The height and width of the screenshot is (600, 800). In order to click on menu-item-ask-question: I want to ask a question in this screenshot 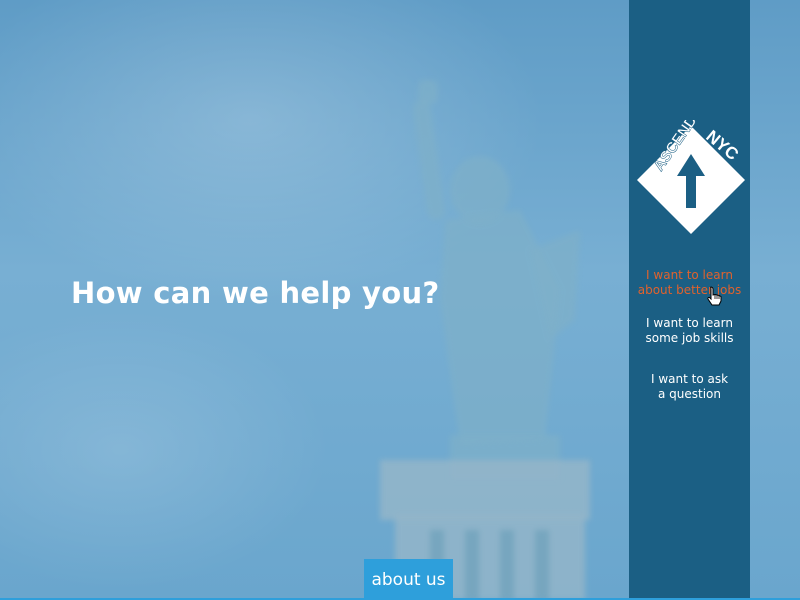, I will do `click(689, 387)`.